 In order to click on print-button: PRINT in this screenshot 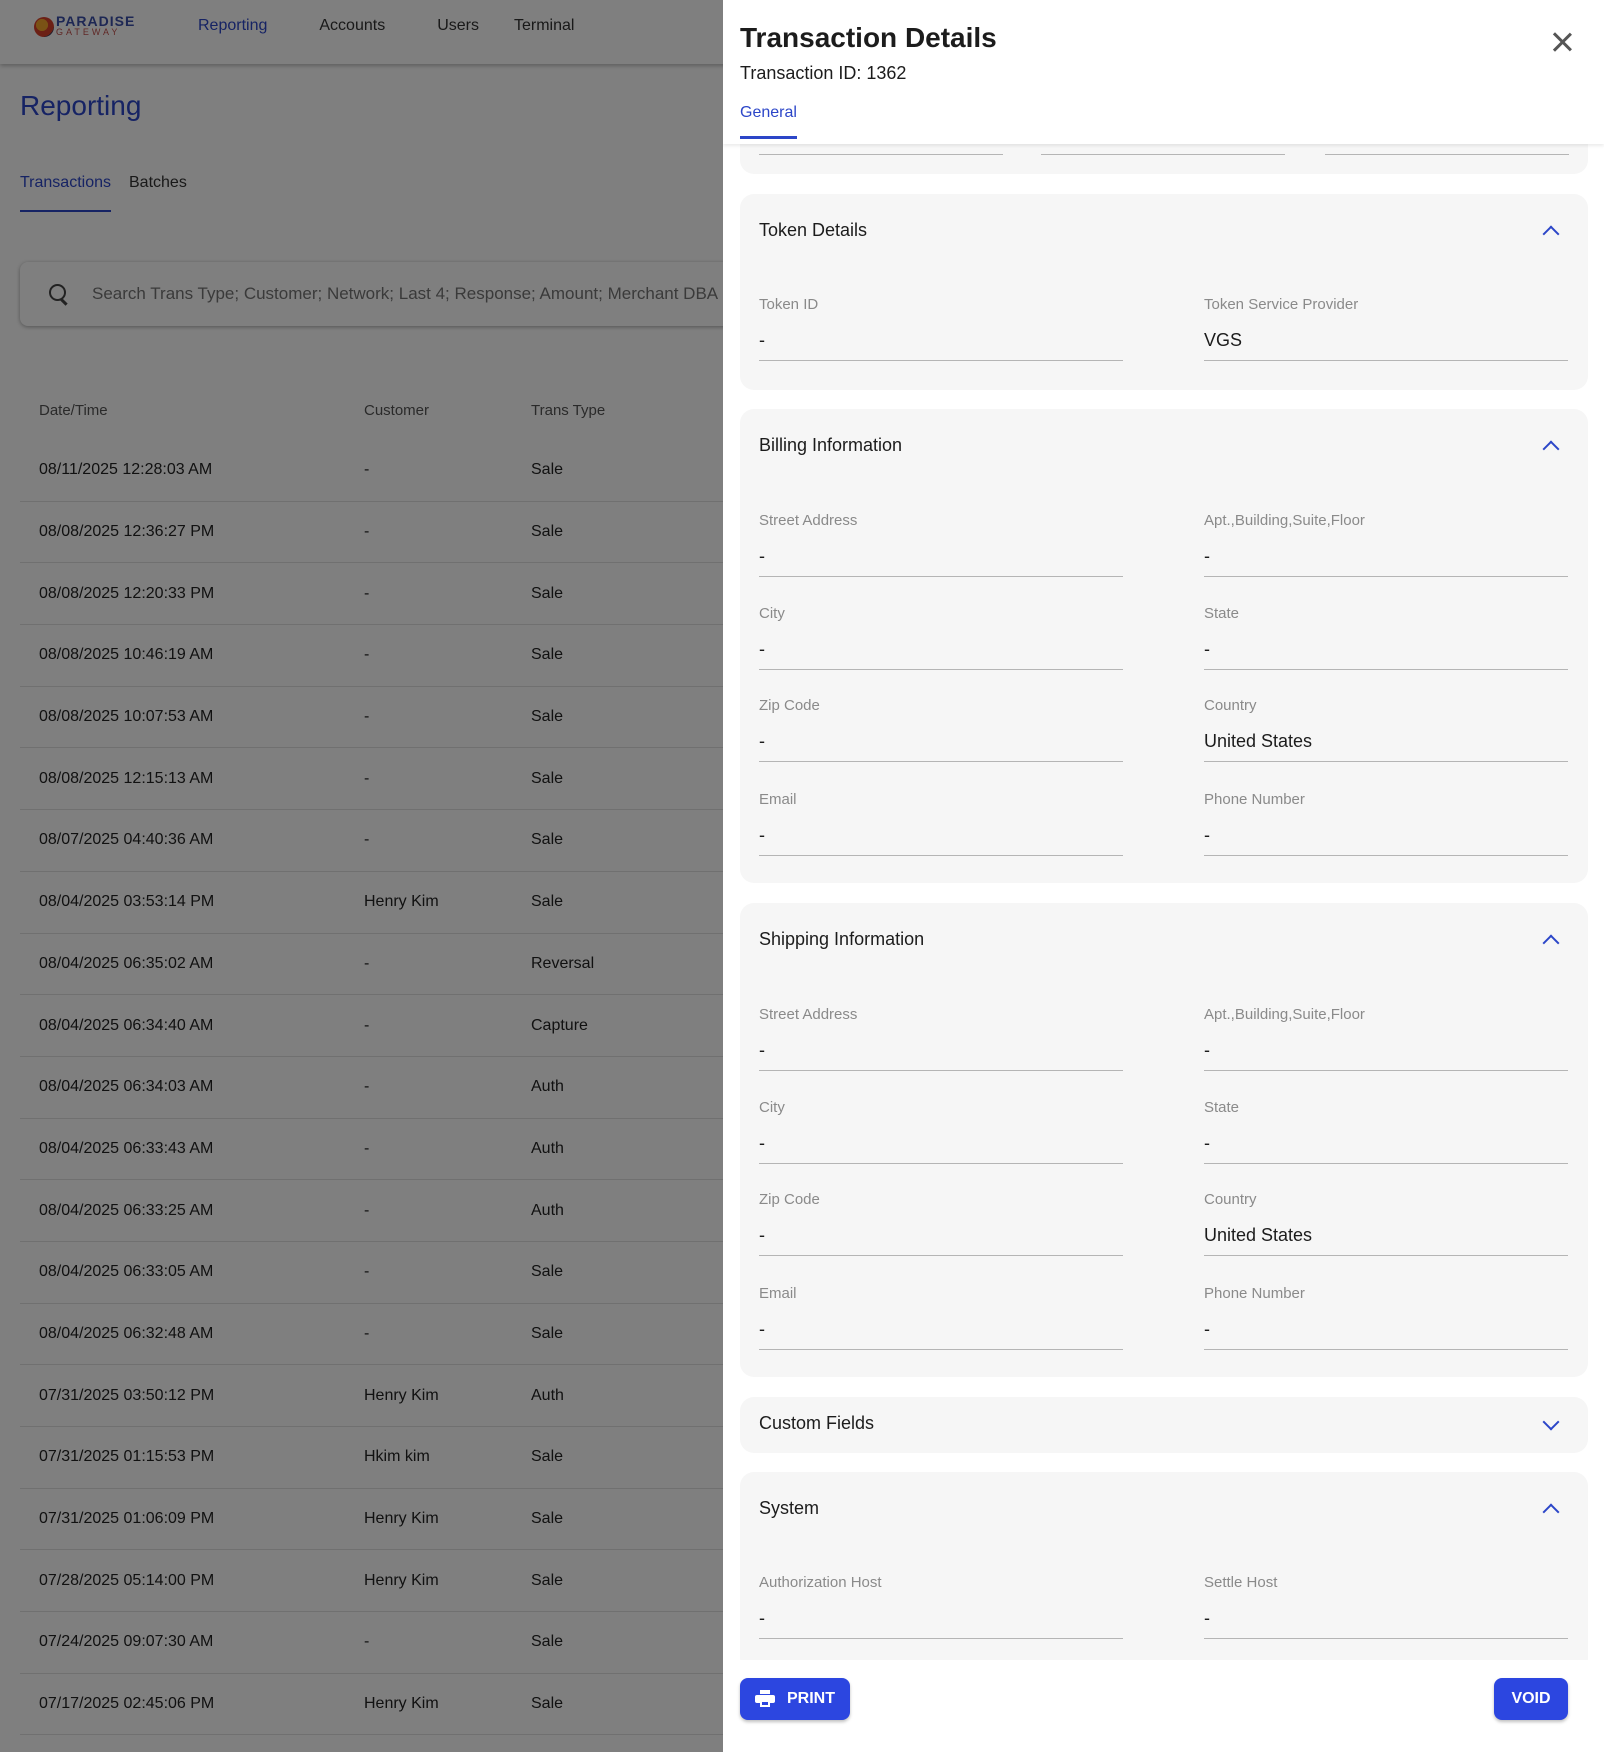, I will do `click(795, 1699)`.